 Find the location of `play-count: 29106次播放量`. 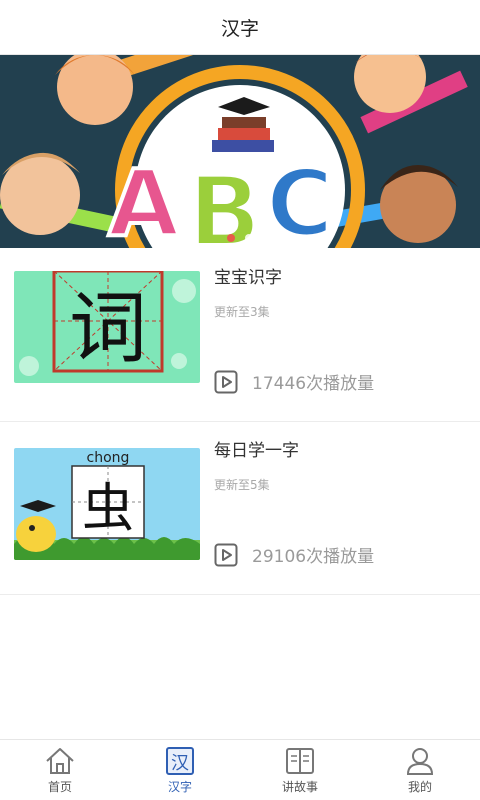

play-count: 29106次播放量 is located at coordinates (313, 557).